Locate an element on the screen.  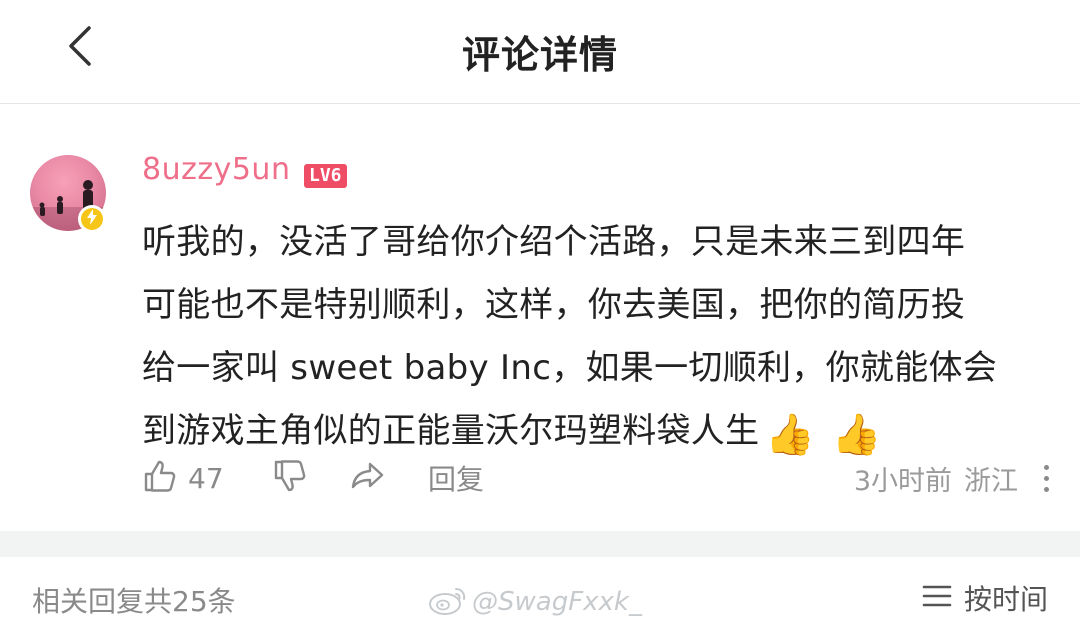
sort-button: 按时间 is located at coordinates (985, 598).